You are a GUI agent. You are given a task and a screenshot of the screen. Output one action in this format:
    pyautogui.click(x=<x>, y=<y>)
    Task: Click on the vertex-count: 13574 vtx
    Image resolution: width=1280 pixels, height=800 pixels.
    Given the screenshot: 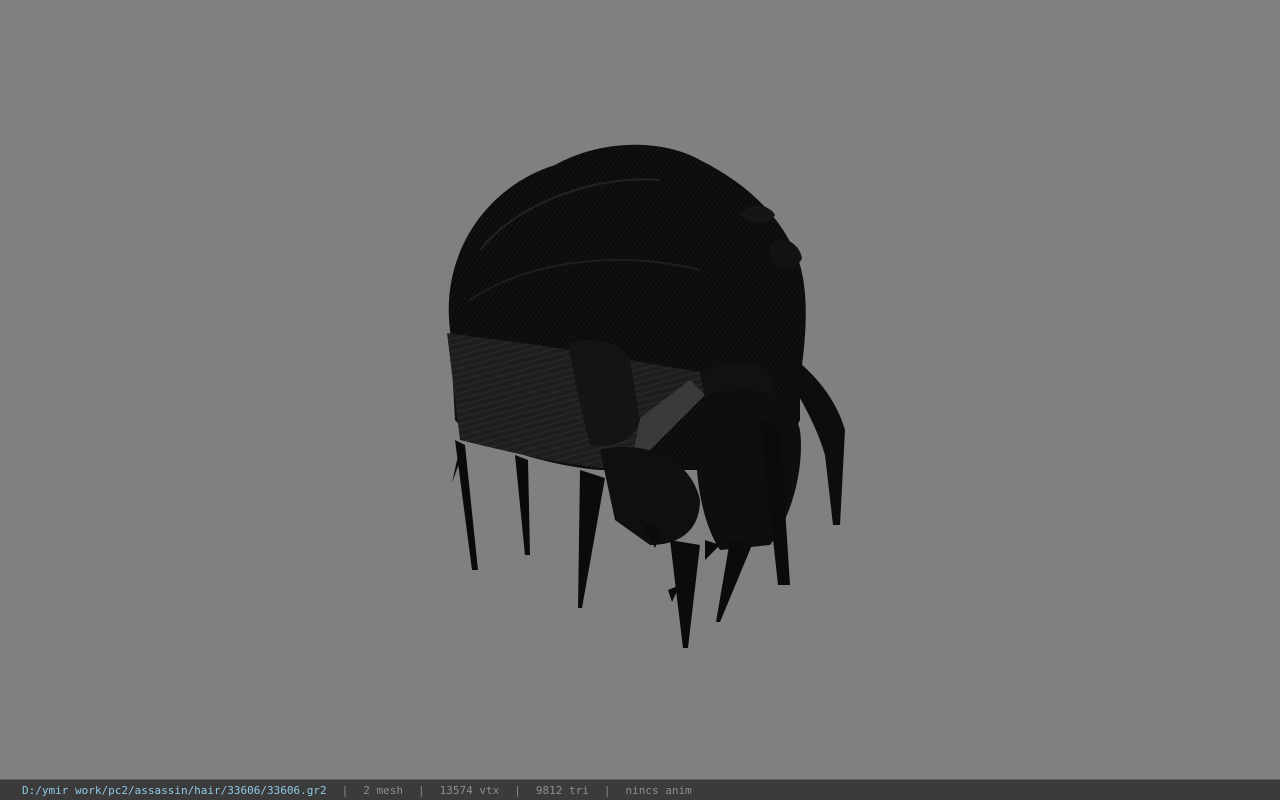 What is the action you would take?
    pyautogui.click(x=469, y=790)
    